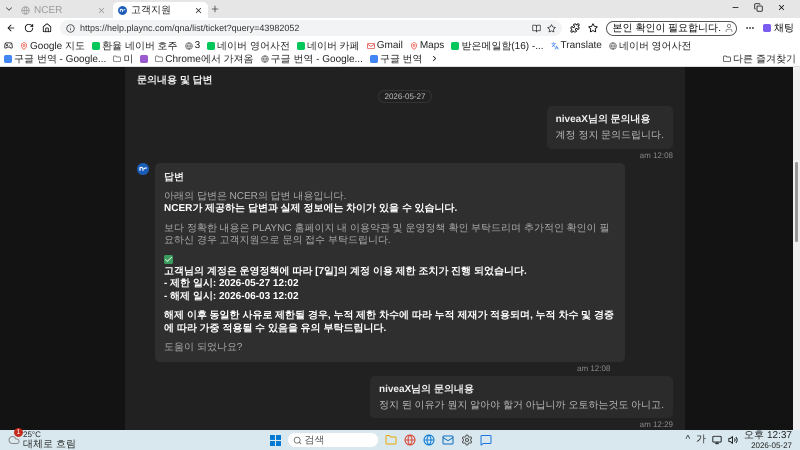 The image size is (800, 450). What do you see at coordinates (576, 45) in the screenshot?
I see `bookmark-item: Translate` at bounding box center [576, 45].